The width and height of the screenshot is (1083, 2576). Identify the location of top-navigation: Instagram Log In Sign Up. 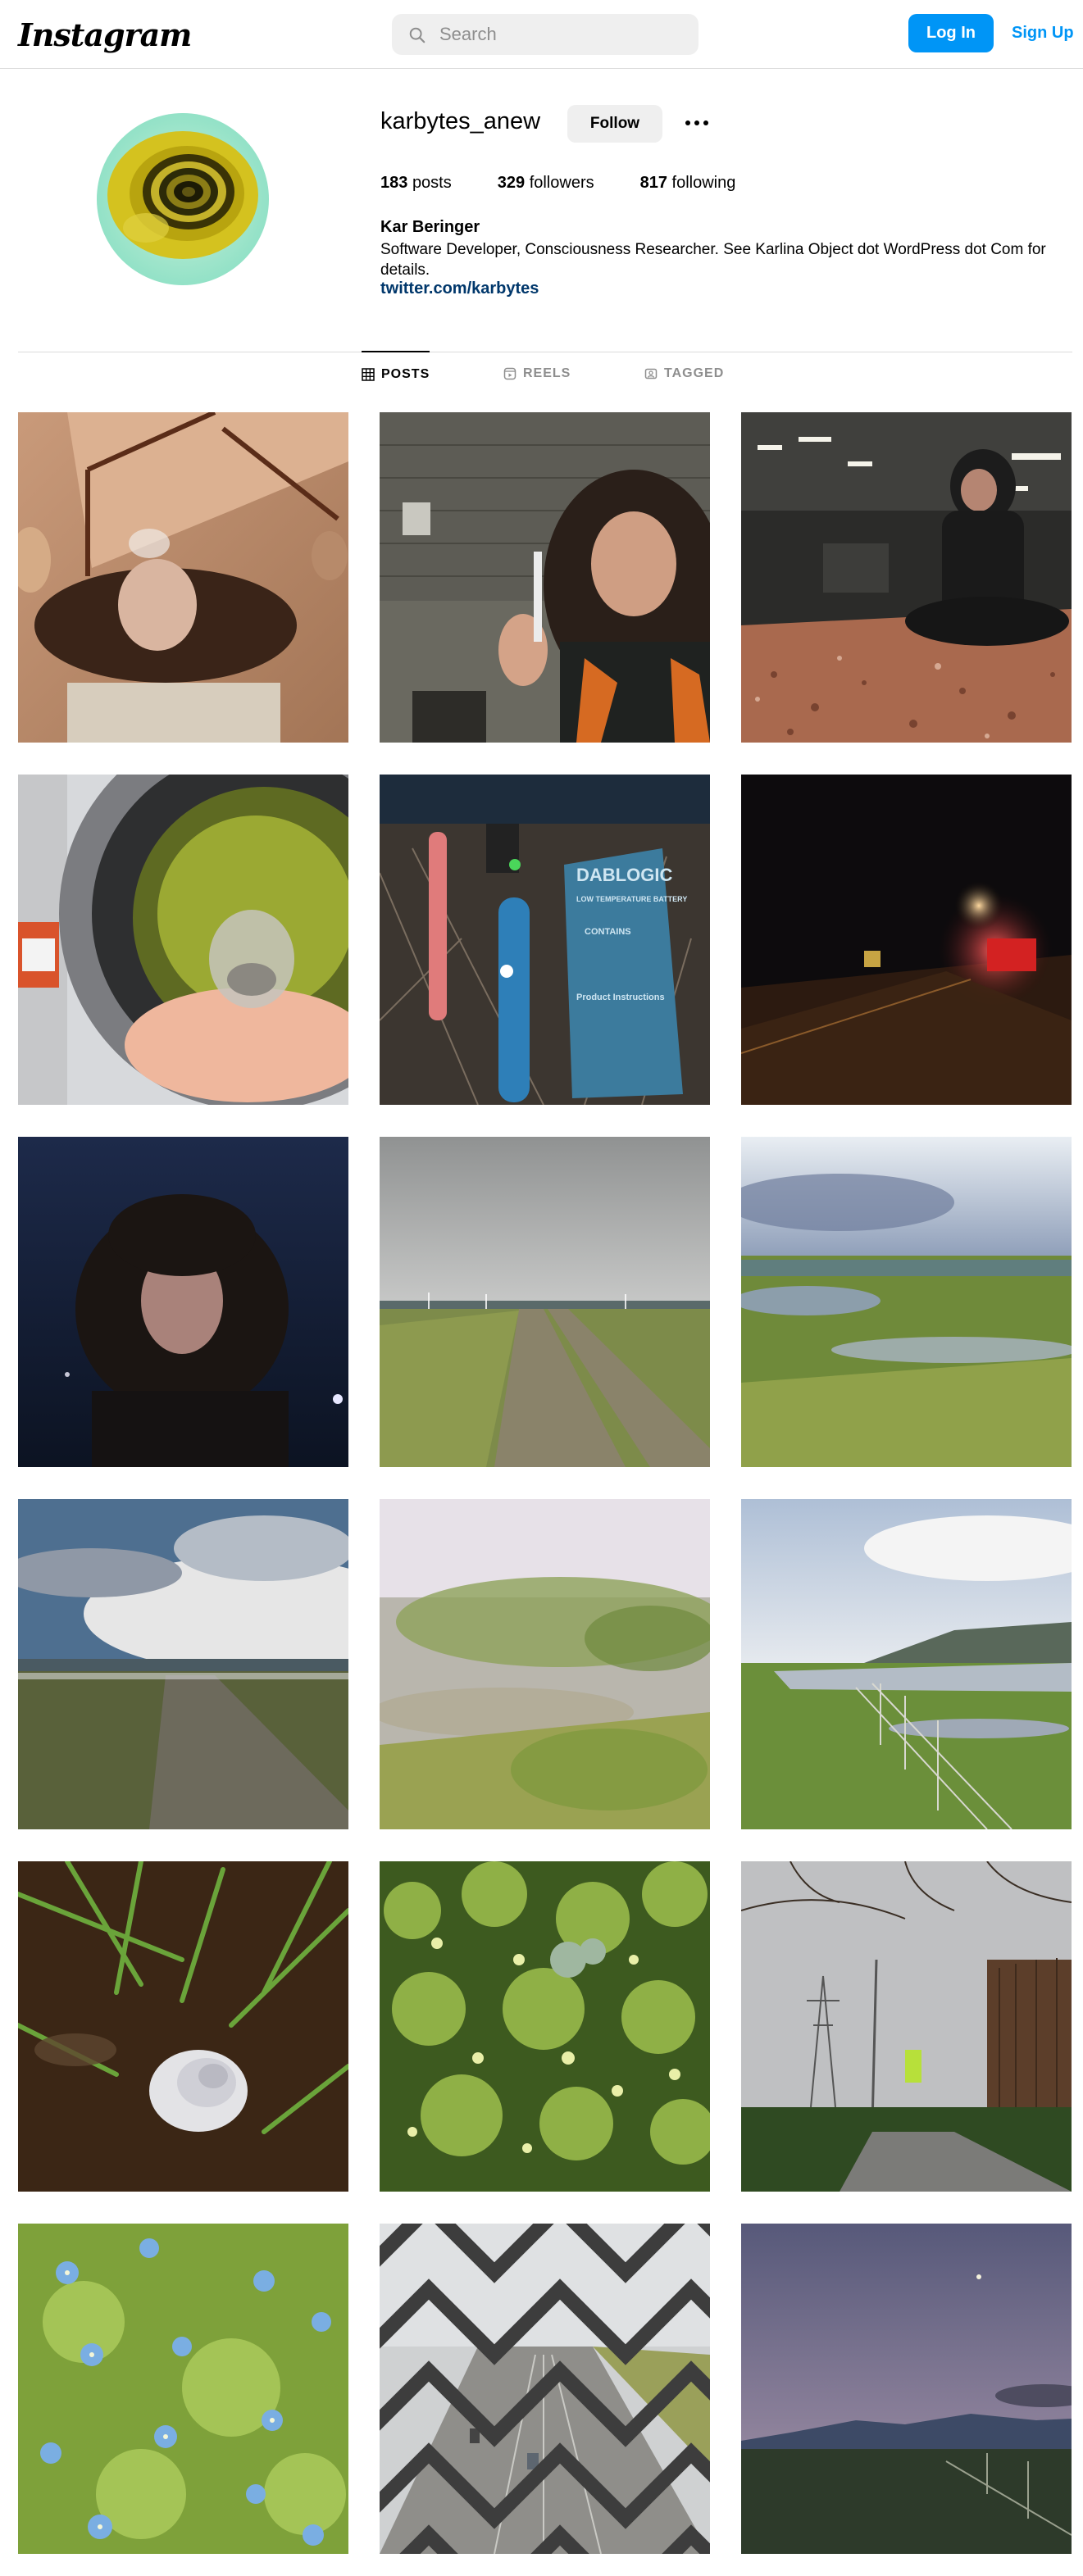
(541, 34).